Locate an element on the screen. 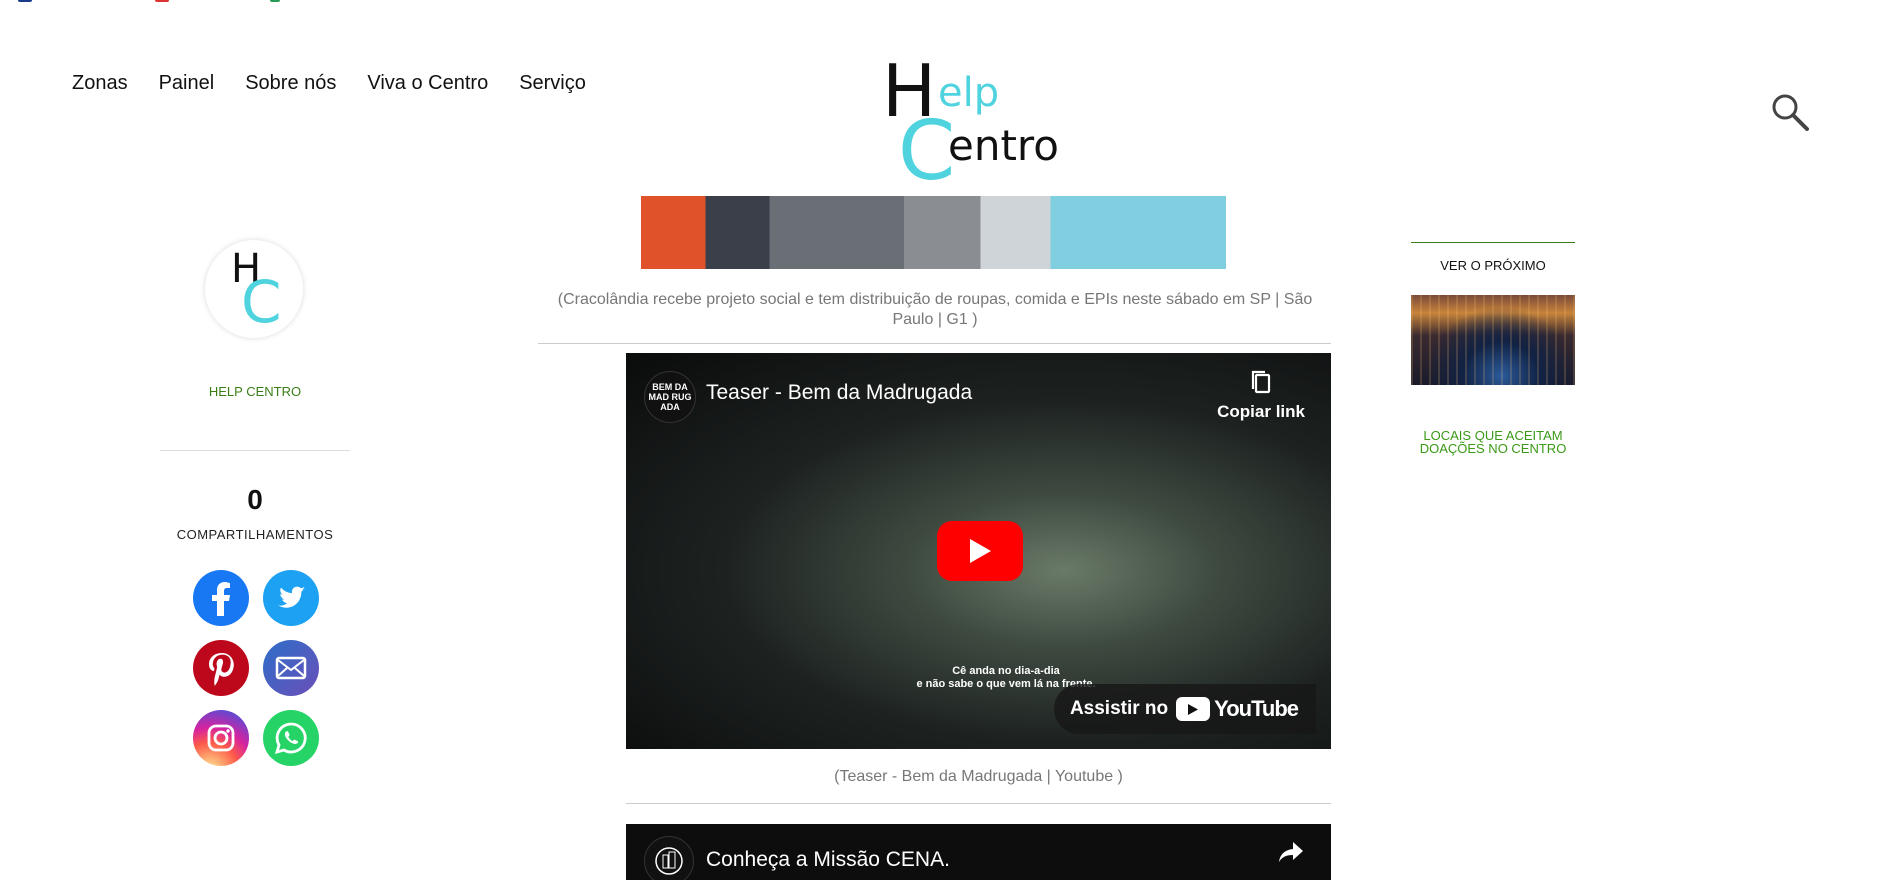 This screenshot has width=1897, height=880. video-caption: (Teaser - Bem da Madrugada | Youtube ) is located at coordinates (978, 776).